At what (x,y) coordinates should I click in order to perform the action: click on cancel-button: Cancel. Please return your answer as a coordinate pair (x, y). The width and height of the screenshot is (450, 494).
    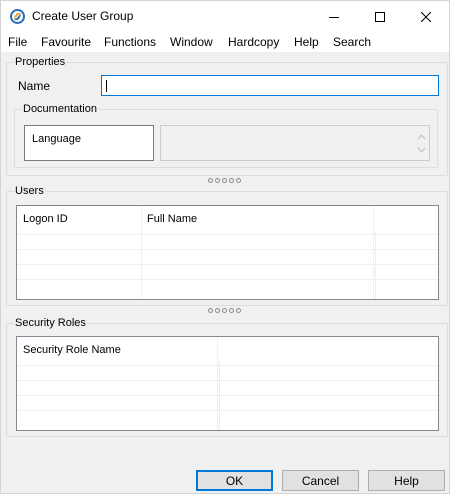
    Looking at the image, I should click on (320, 480).